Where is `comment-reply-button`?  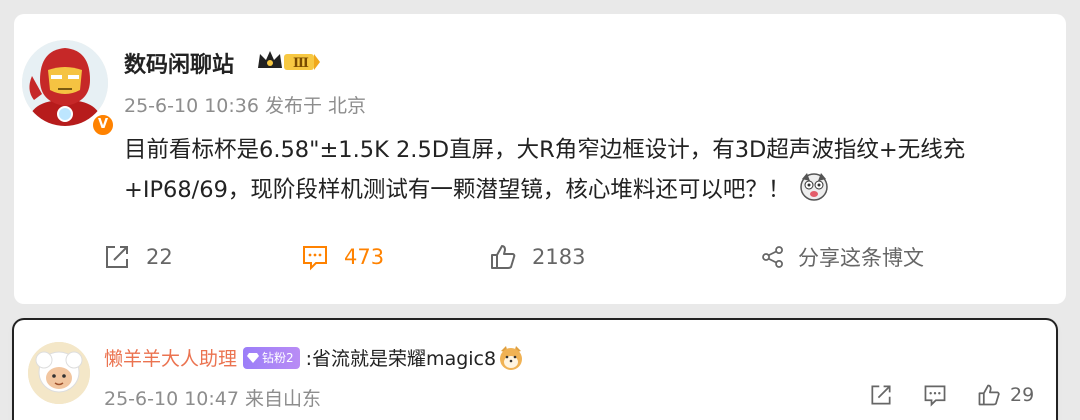 comment-reply-button is located at coordinates (935, 395).